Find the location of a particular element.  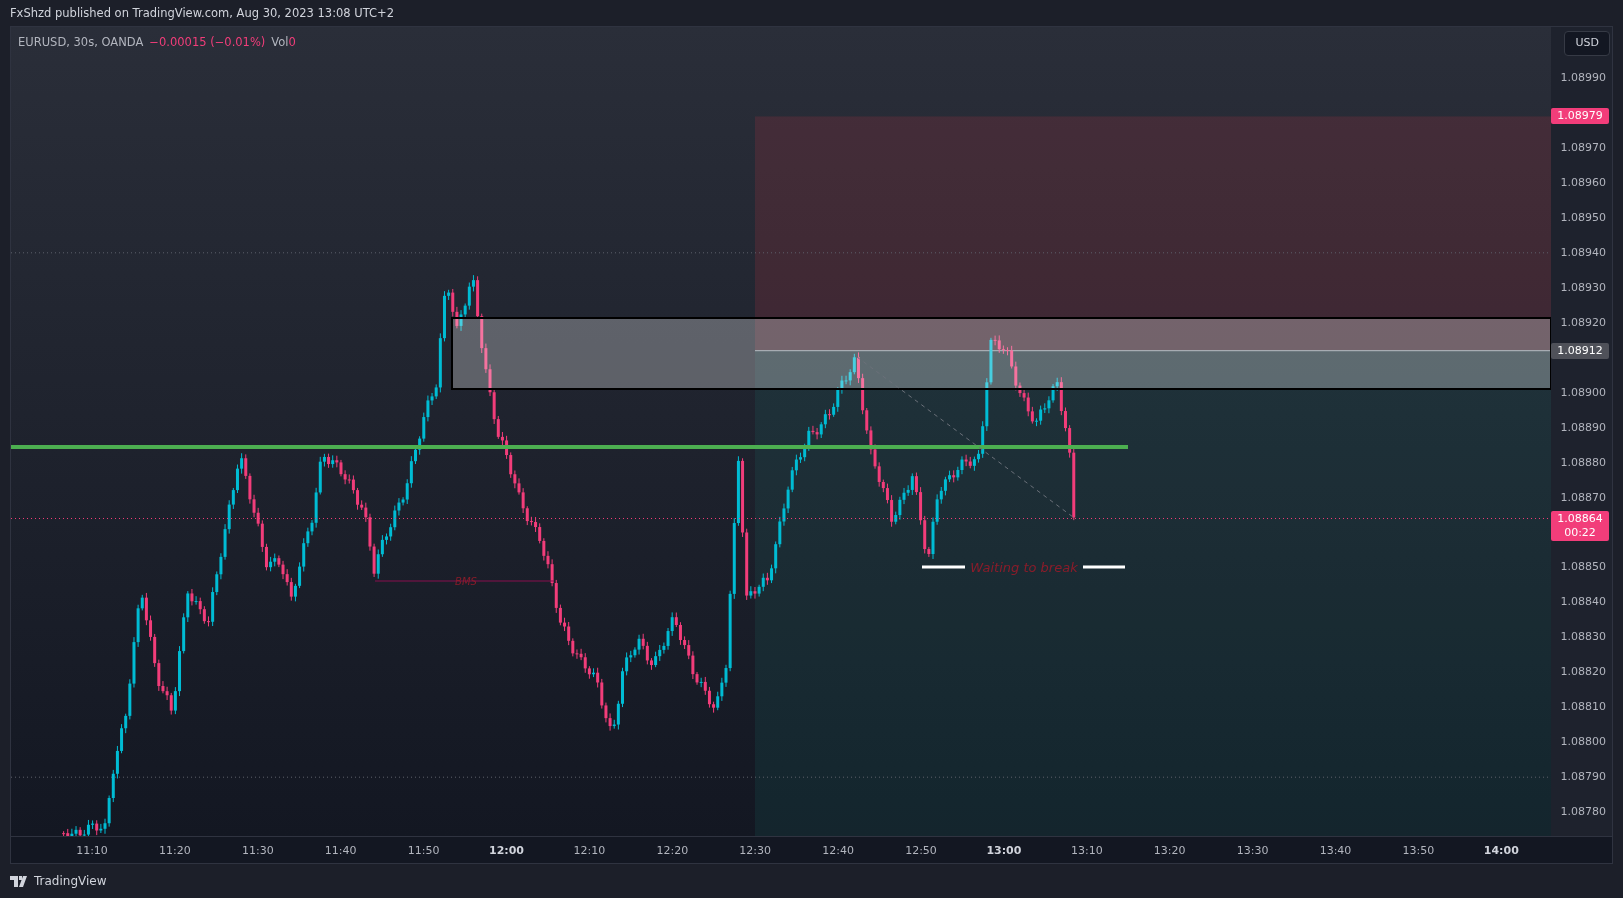

price-label: 1.08780 is located at coordinates (1583, 811).